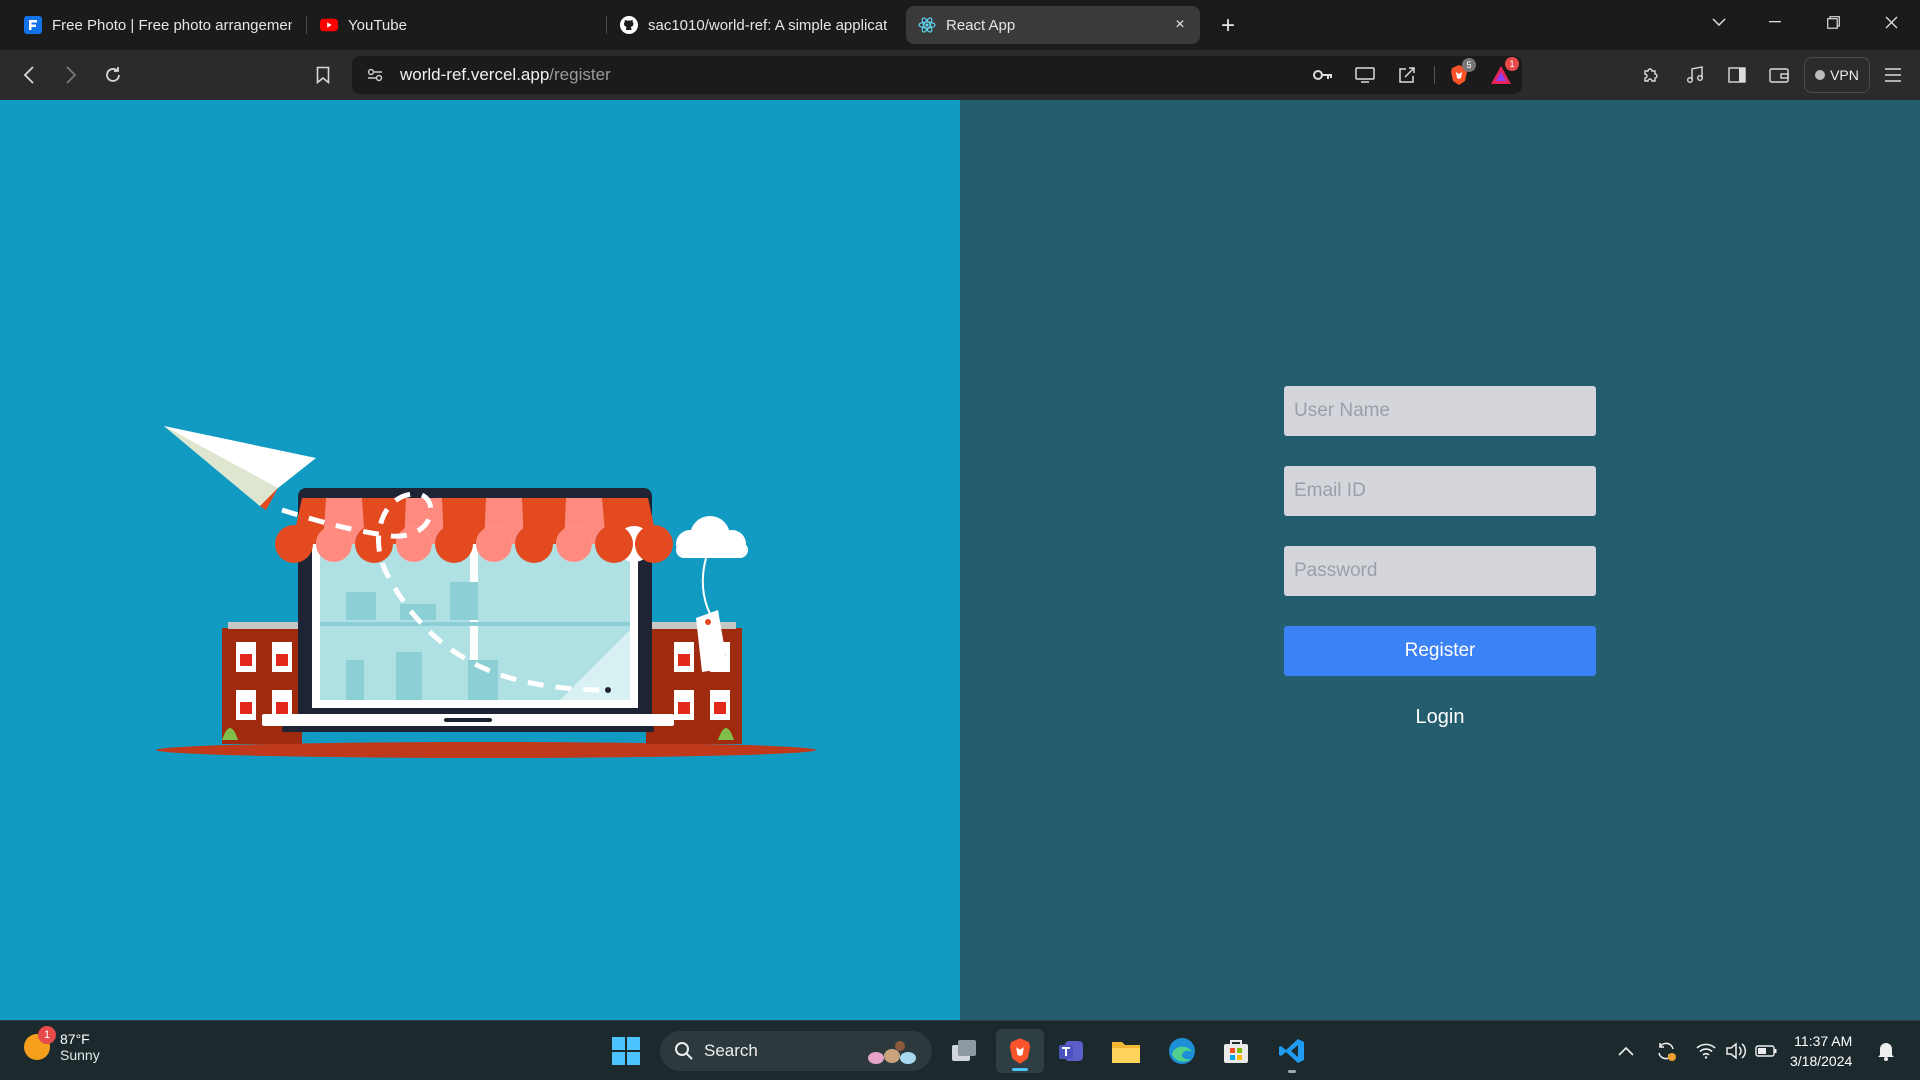 The height and width of the screenshot is (1080, 1920). Describe the element at coordinates (1440, 571) in the screenshot. I see `password-input` at that location.